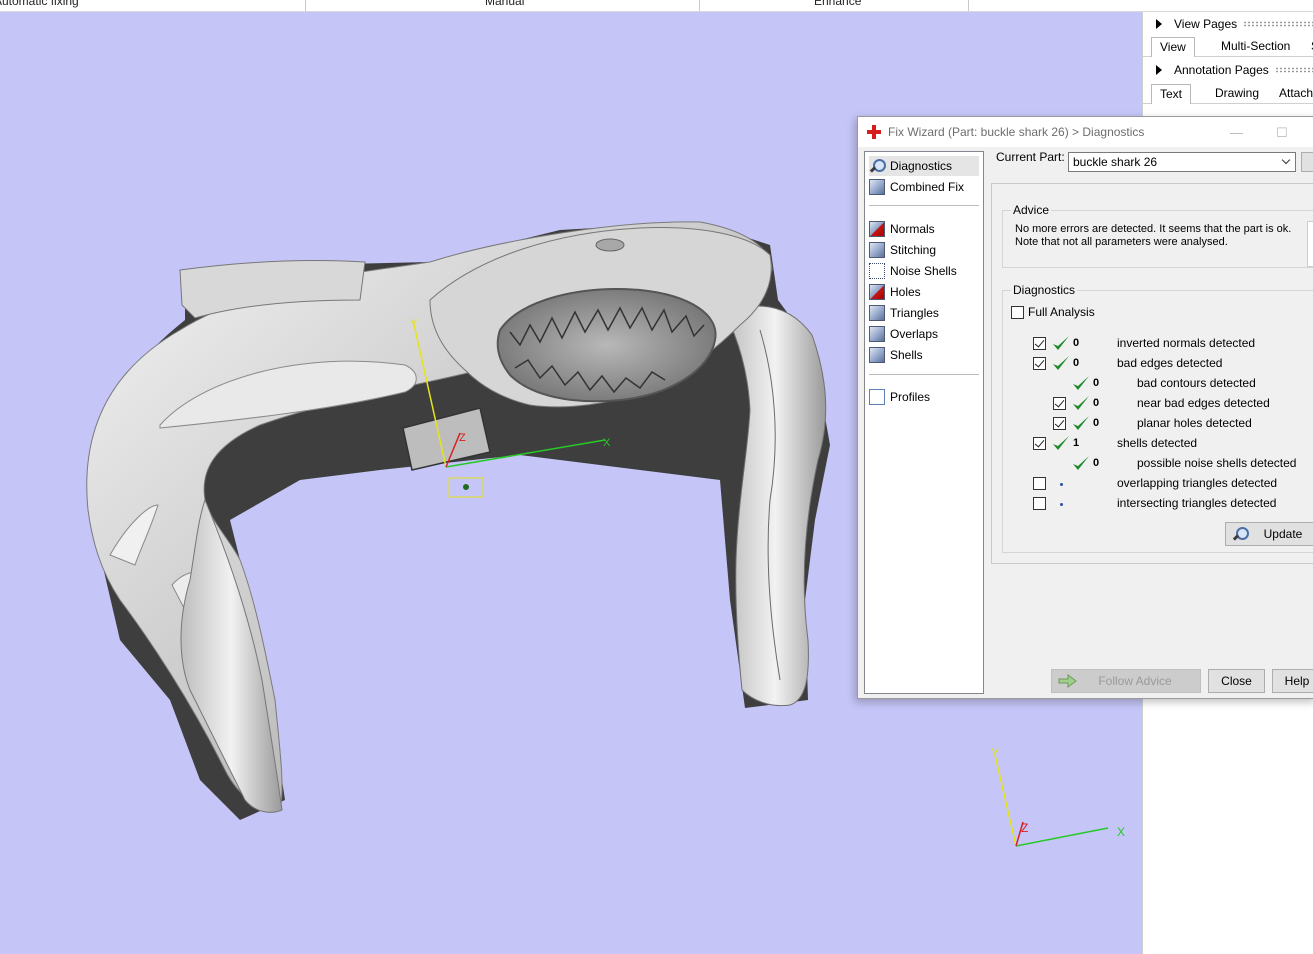  What do you see at coordinates (1236, 681) in the screenshot?
I see `close-button: Close` at bounding box center [1236, 681].